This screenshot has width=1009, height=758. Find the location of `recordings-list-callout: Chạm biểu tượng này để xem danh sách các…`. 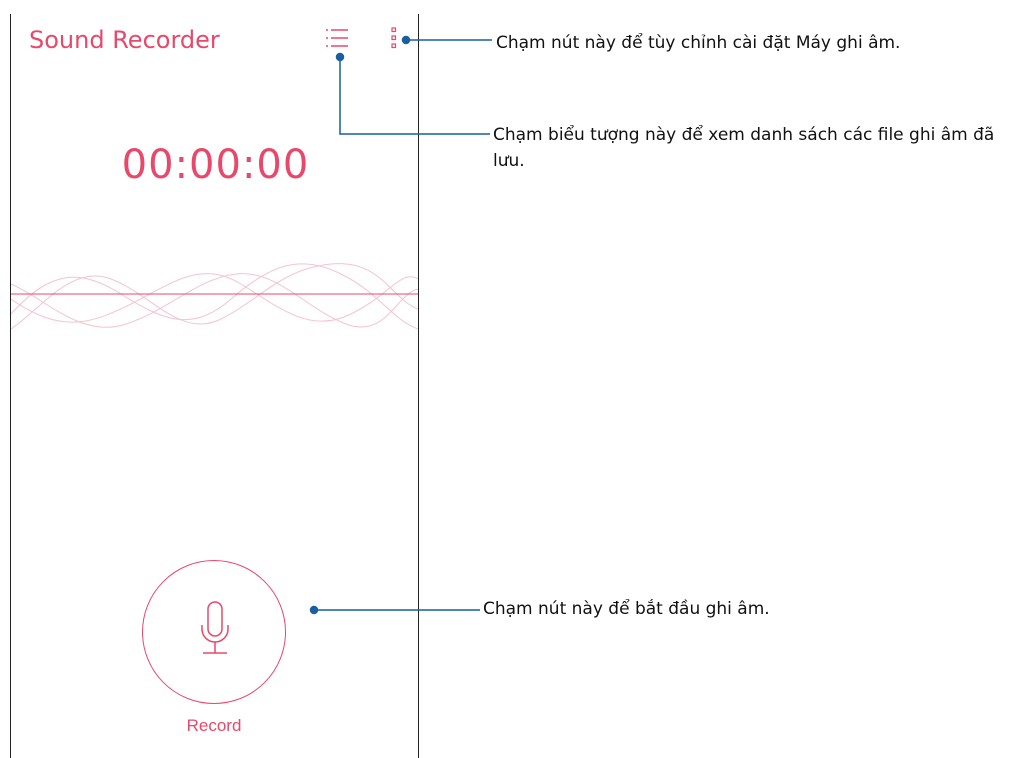

recordings-list-callout: Chạm biểu tượng này để xem danh sách các… is located at coordinates (744, 148).